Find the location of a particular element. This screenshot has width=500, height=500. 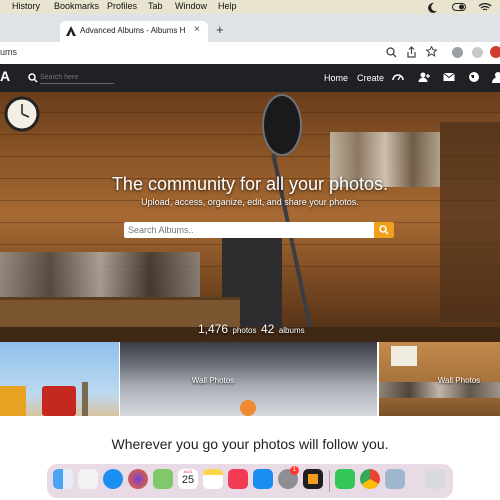

sublime-text-icon is located at coordinates (313, 479).